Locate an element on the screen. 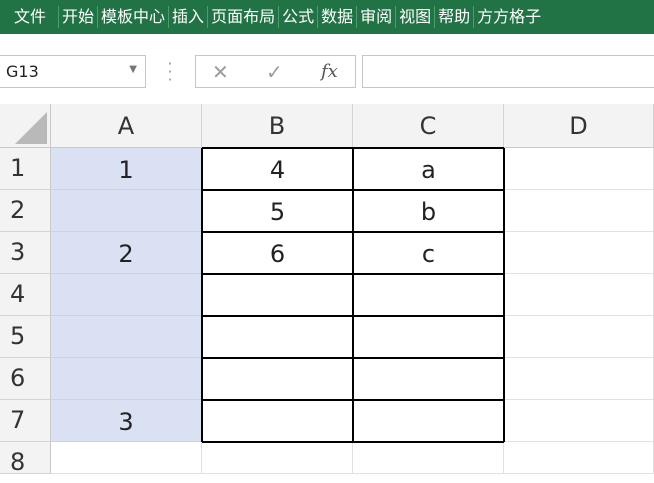 Image resolution: width=654 pixels, height=483 pixels. row-header-3: 3 is located at coordinates (25, 253).